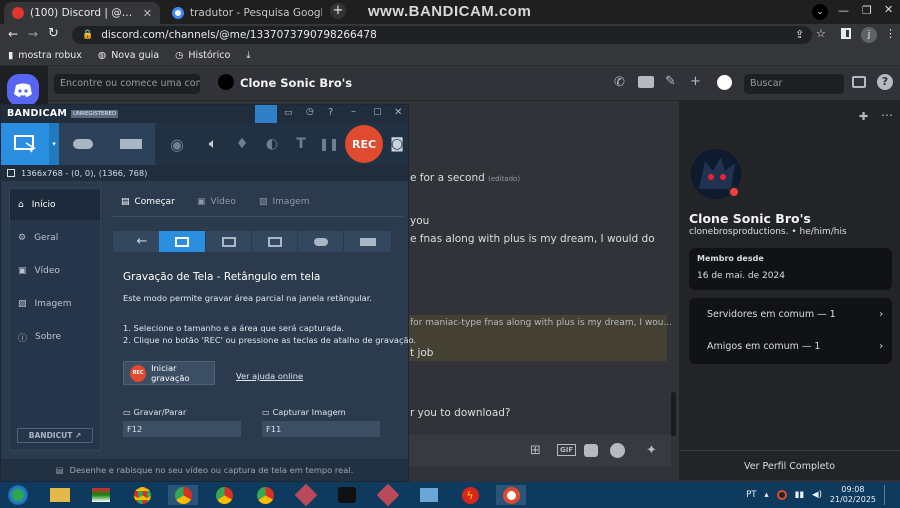 Image resolution: width=900 pixels, height=508 pixels. I want to click on tab-video: ▣ Vídeo, so click(216, 202).